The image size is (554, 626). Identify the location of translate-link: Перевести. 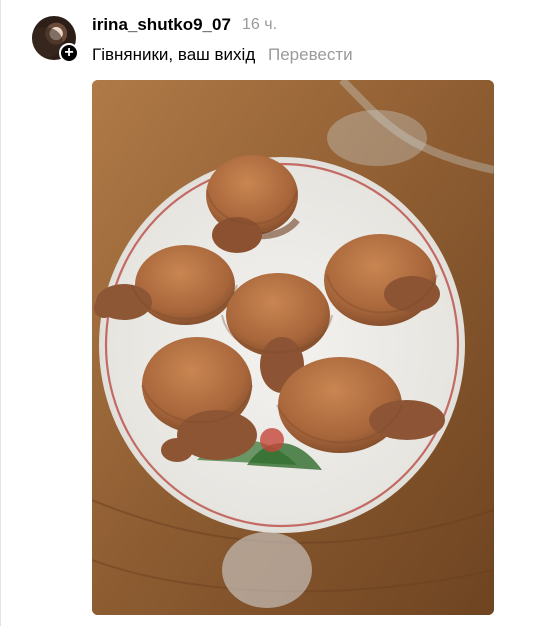
(310, 54).